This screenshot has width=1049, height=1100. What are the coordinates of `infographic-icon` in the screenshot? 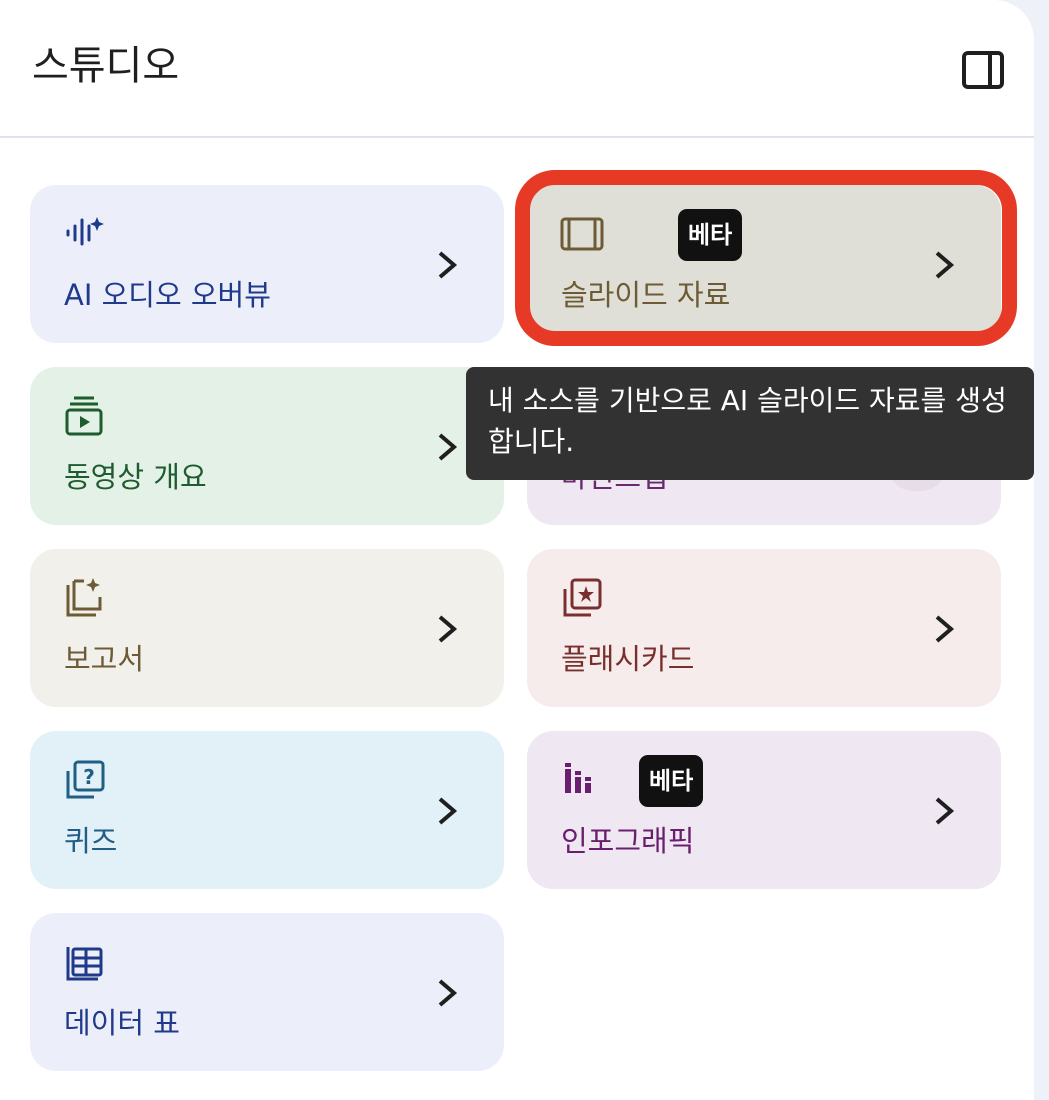 It's located at (582, 780).